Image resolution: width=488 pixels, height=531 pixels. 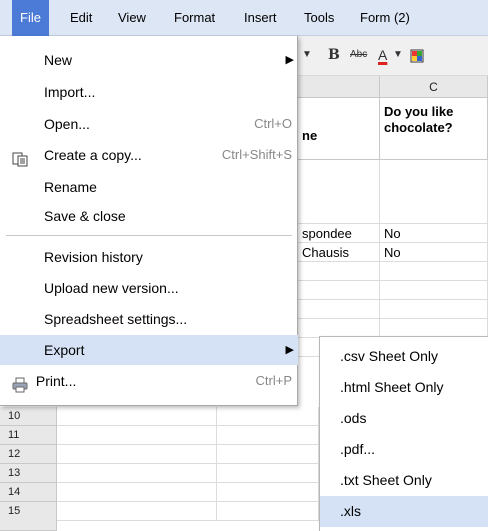 What do you see at coordinates (339, 129) in the screenshot?
I see `header-cell-b: ne` at bounding box center [339, 129].